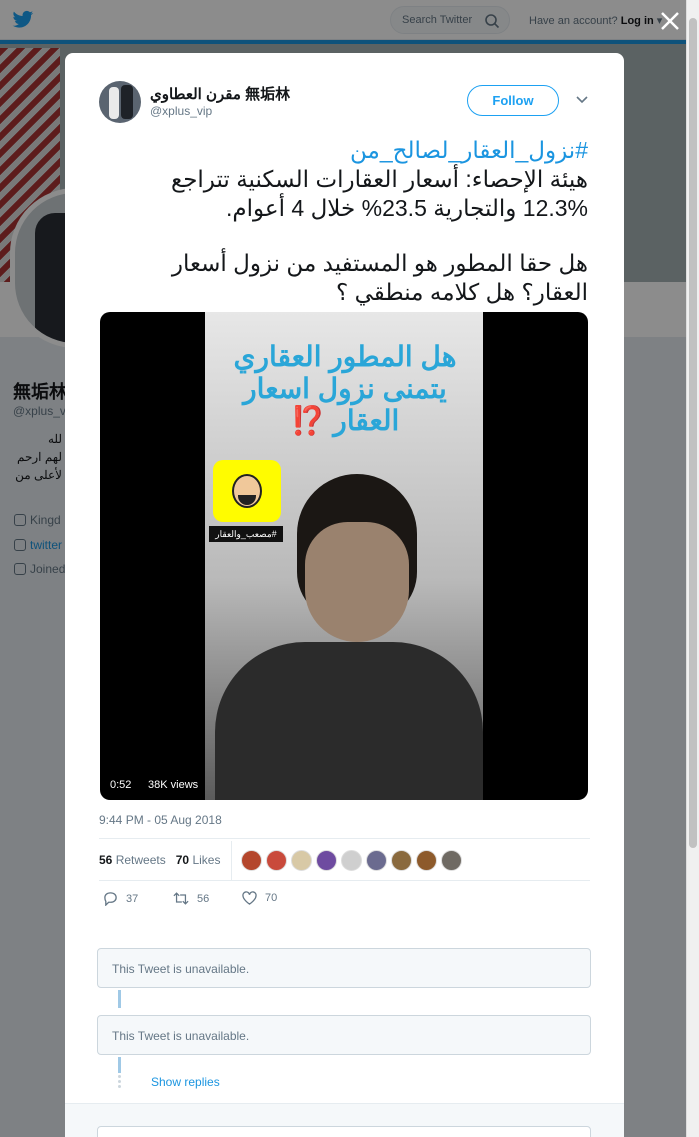 Image resolution: width=699 pixels, height=1137 pixels. I want to click on video-overlay-text: العقار ⁉️, so click(345, 420).